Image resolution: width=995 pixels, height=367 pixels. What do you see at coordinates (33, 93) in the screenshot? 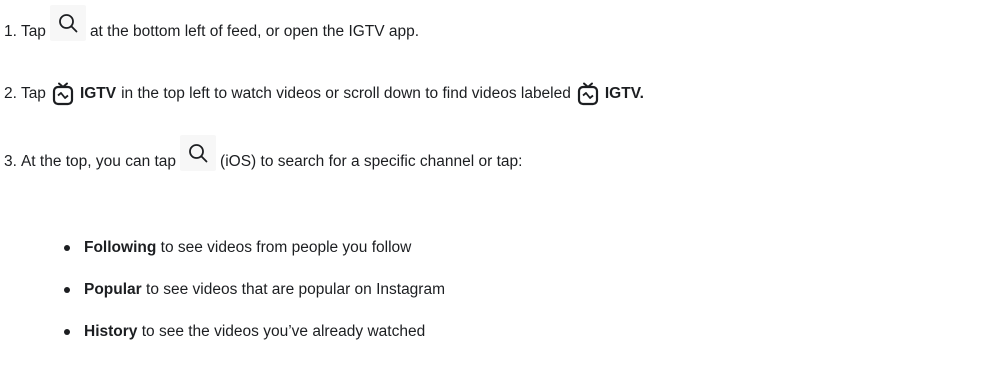
I see `step-2-text-before: Tap` at bounding box center [33, 93].